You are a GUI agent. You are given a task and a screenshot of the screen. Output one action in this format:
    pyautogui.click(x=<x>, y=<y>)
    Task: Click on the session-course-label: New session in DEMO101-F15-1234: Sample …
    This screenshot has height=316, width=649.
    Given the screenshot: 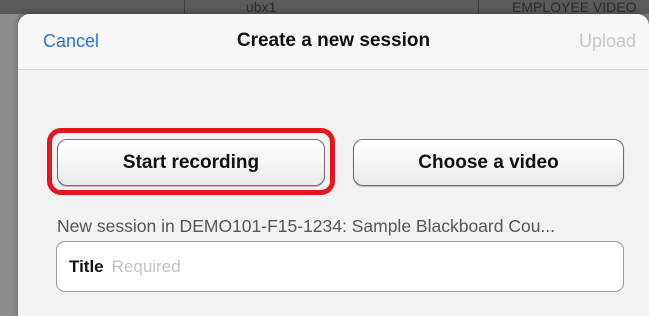 What is the action you would take?
    pyautogui.click(x=306, y=226)
    